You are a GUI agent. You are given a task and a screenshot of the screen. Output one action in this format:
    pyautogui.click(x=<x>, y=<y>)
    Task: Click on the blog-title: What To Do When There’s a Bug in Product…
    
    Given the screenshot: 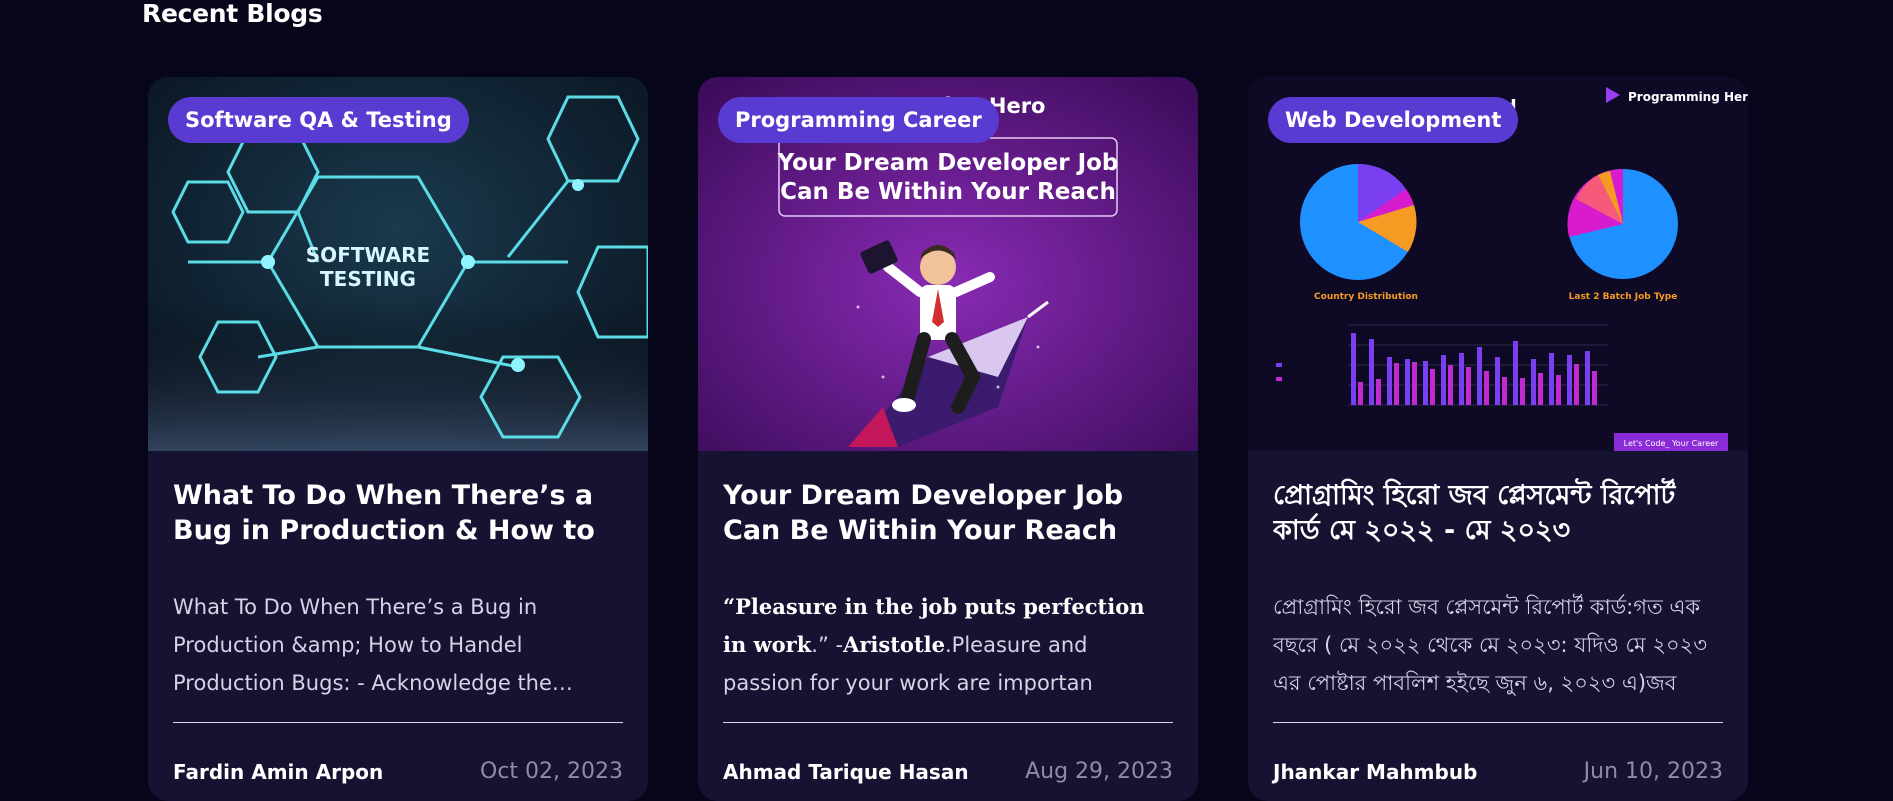 What is the action you would take?
    pyautogui.click(x=398, y=514)
    